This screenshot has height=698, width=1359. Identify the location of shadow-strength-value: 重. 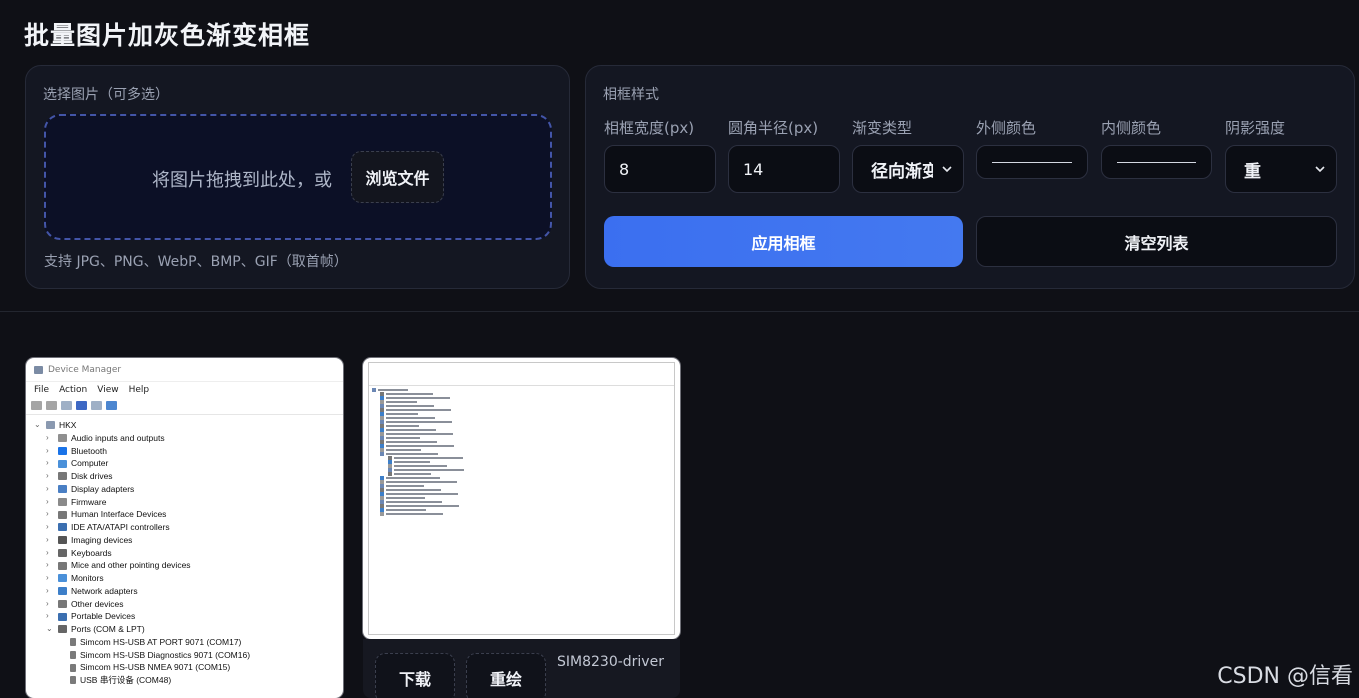
(1252, 171).